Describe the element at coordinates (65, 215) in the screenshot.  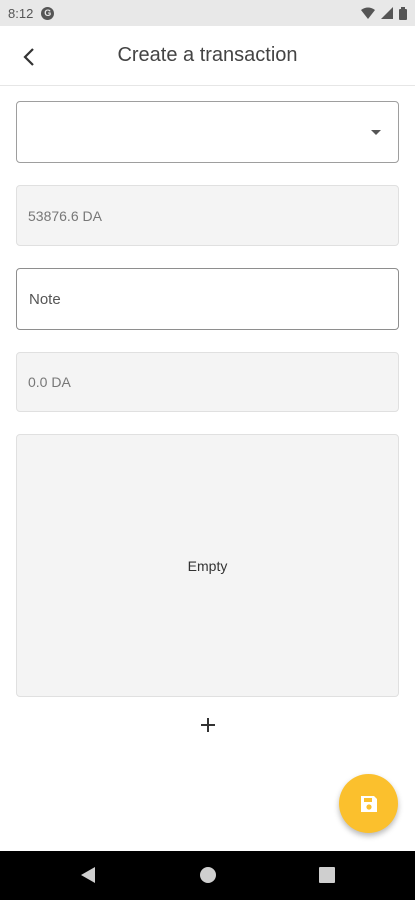
I see `amount-value: 53876.6 DA` at that location.